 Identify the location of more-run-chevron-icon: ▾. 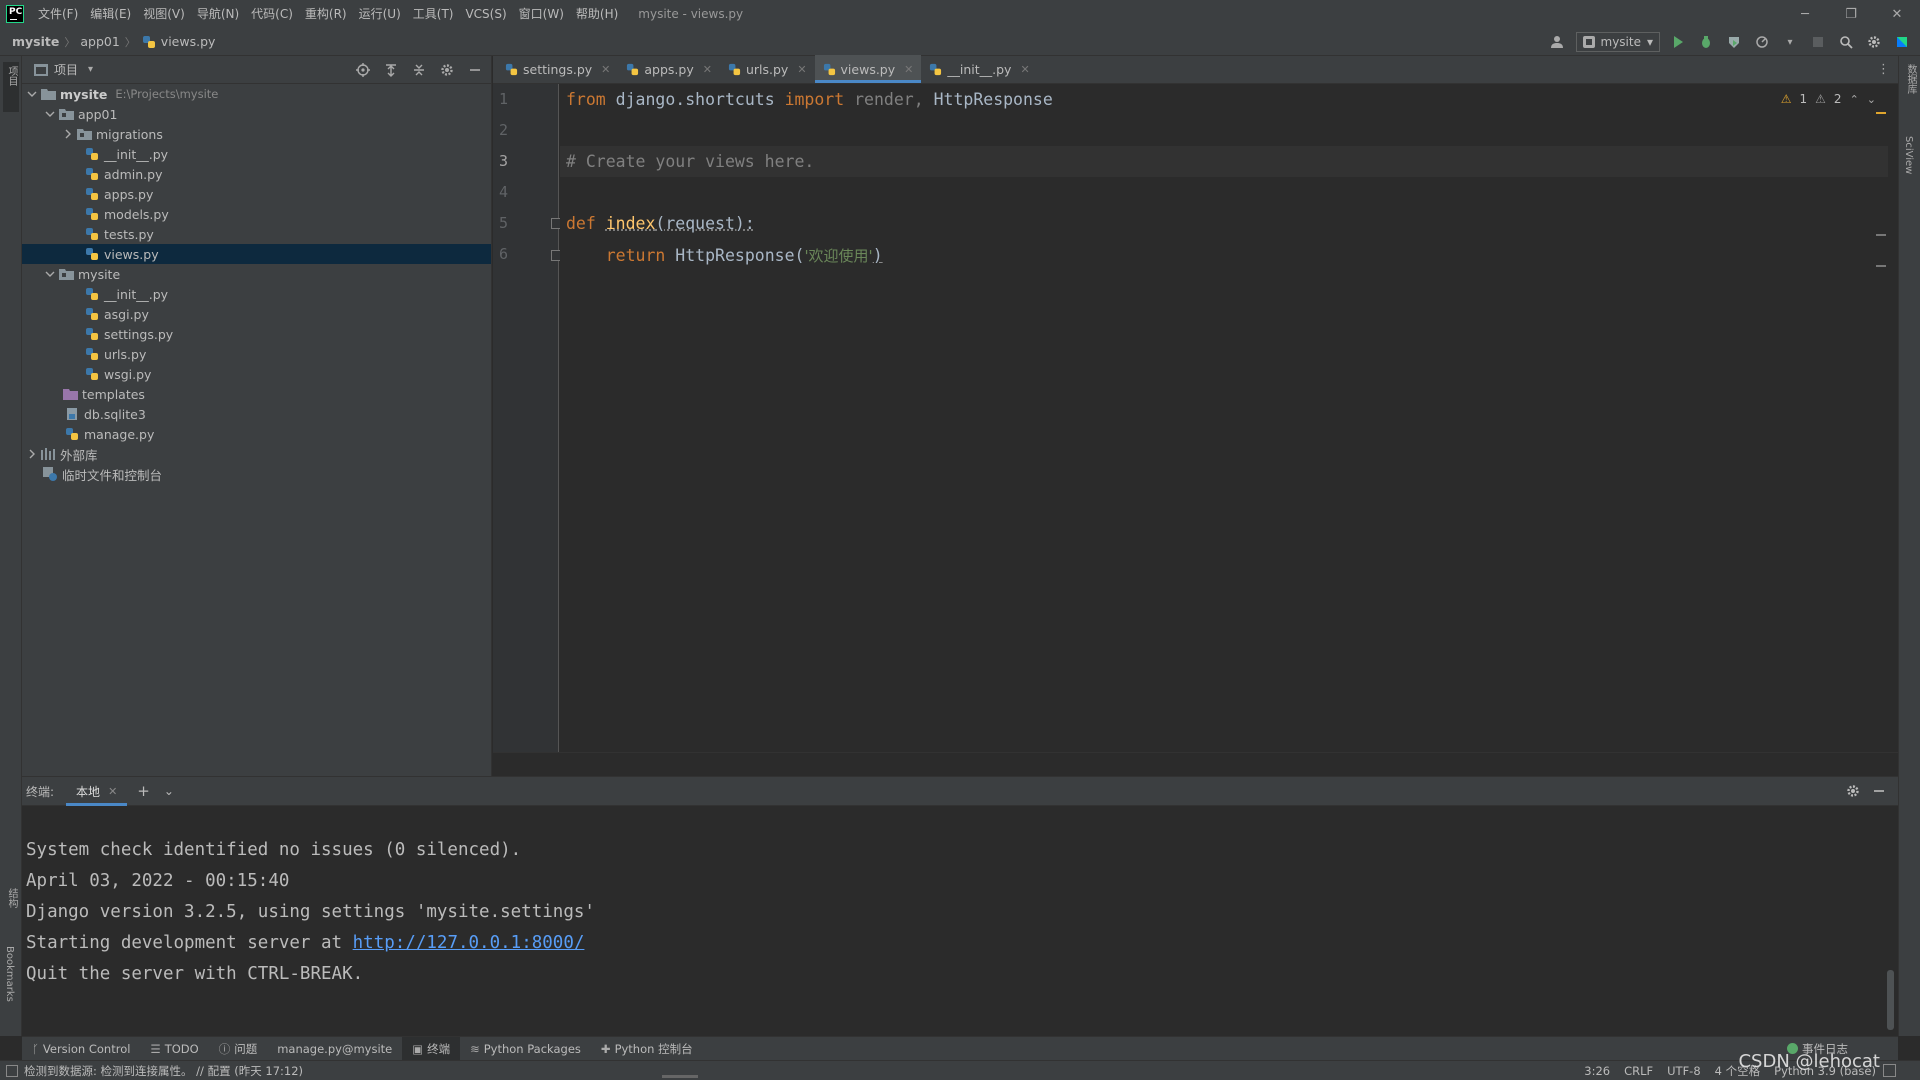
(1790, 42).